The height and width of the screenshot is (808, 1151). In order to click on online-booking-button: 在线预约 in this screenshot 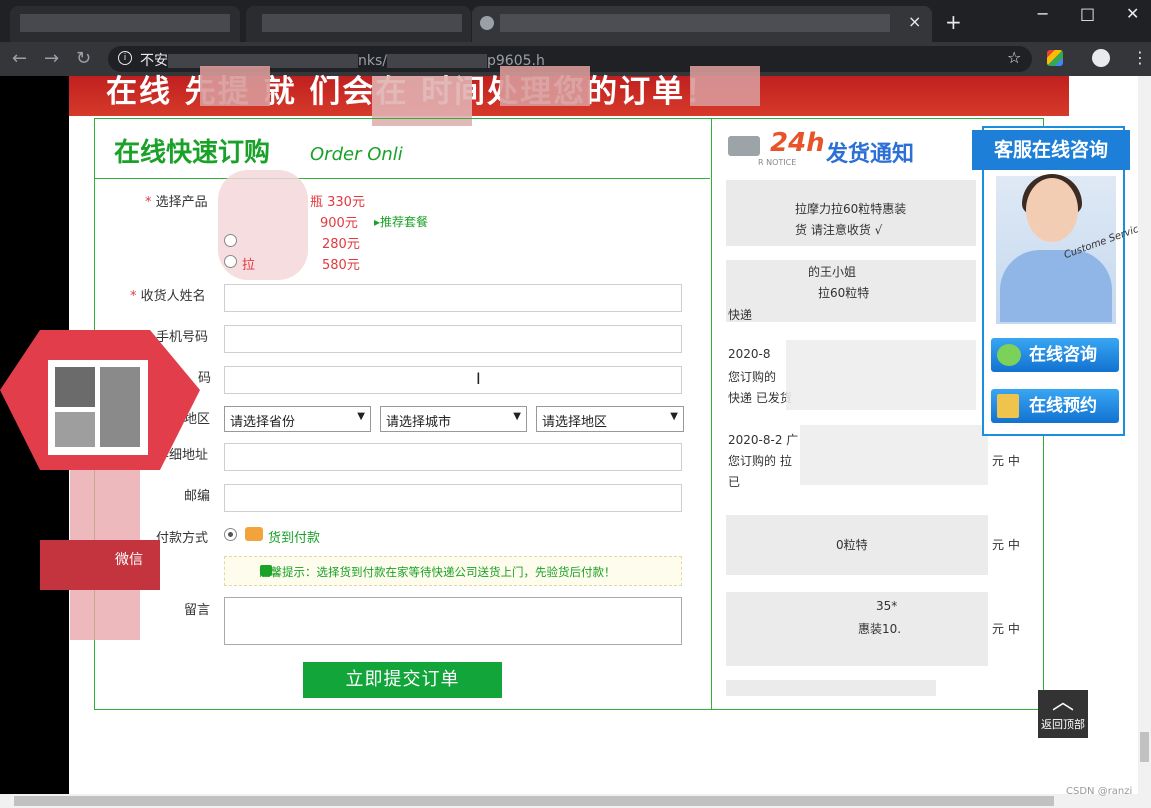, I will do `click(1055, 406)`.